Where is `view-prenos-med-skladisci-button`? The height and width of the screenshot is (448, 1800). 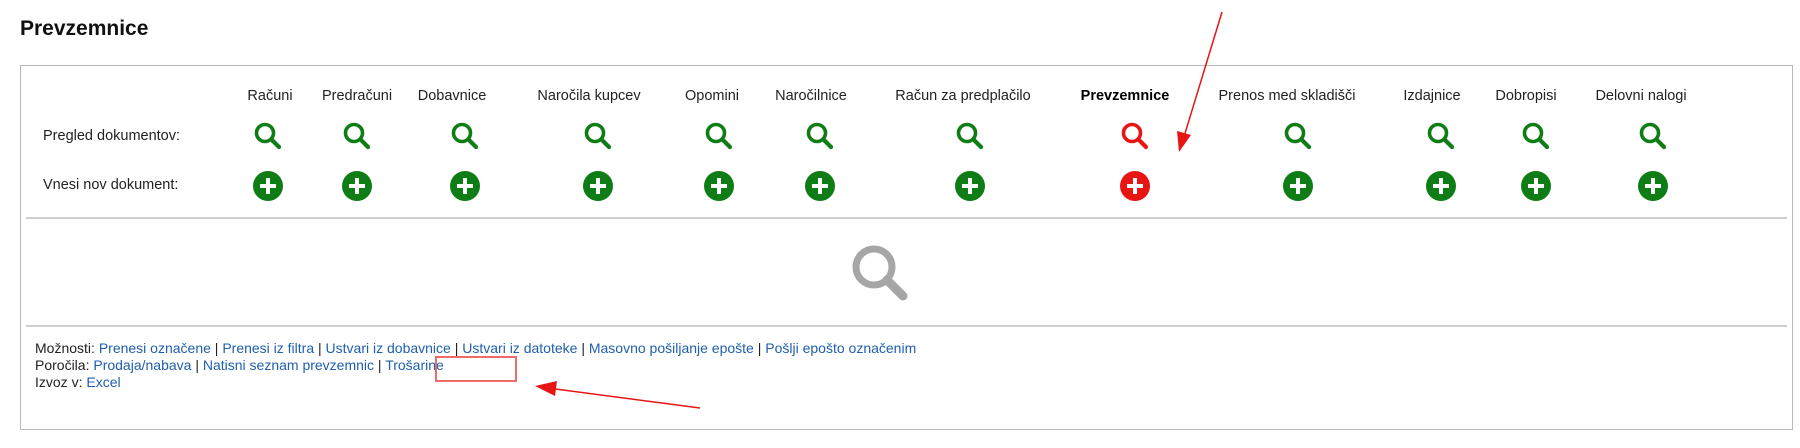 view-prenos-med-skladisci-button is located at coordinates (1298, 136).